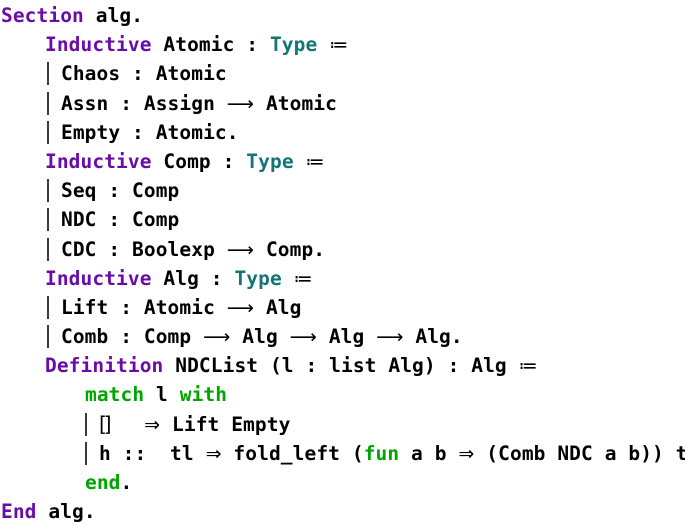  What do you see at coordinates (315, 161) in the screenshot?
I see `line-inductive-comp-token-4: ≔` at bounding box center [315, 161].